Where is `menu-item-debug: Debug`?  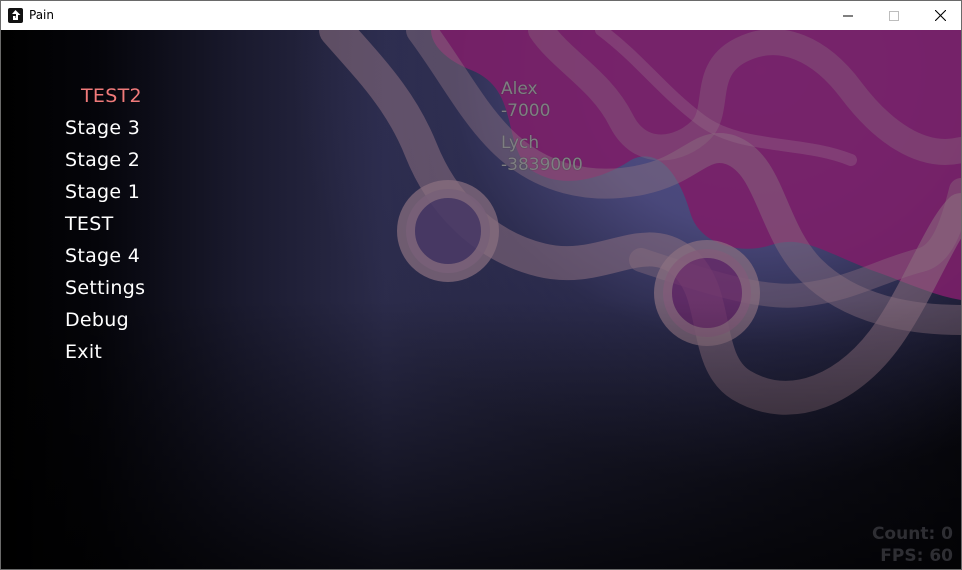
menu-item-debug: Debug is located at coordinates (105, 320).